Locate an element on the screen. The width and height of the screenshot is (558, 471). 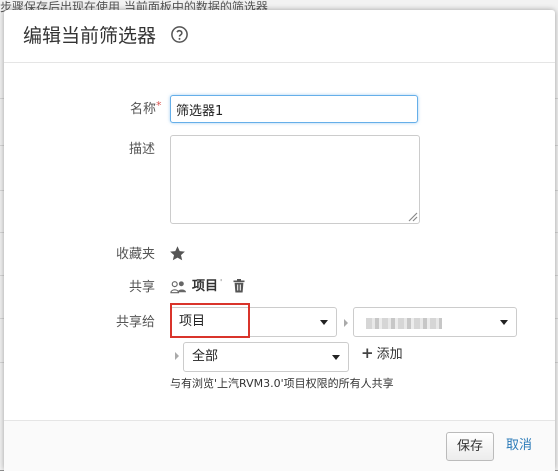
name-label-text: 名称 is located at coordinates (142, 109).